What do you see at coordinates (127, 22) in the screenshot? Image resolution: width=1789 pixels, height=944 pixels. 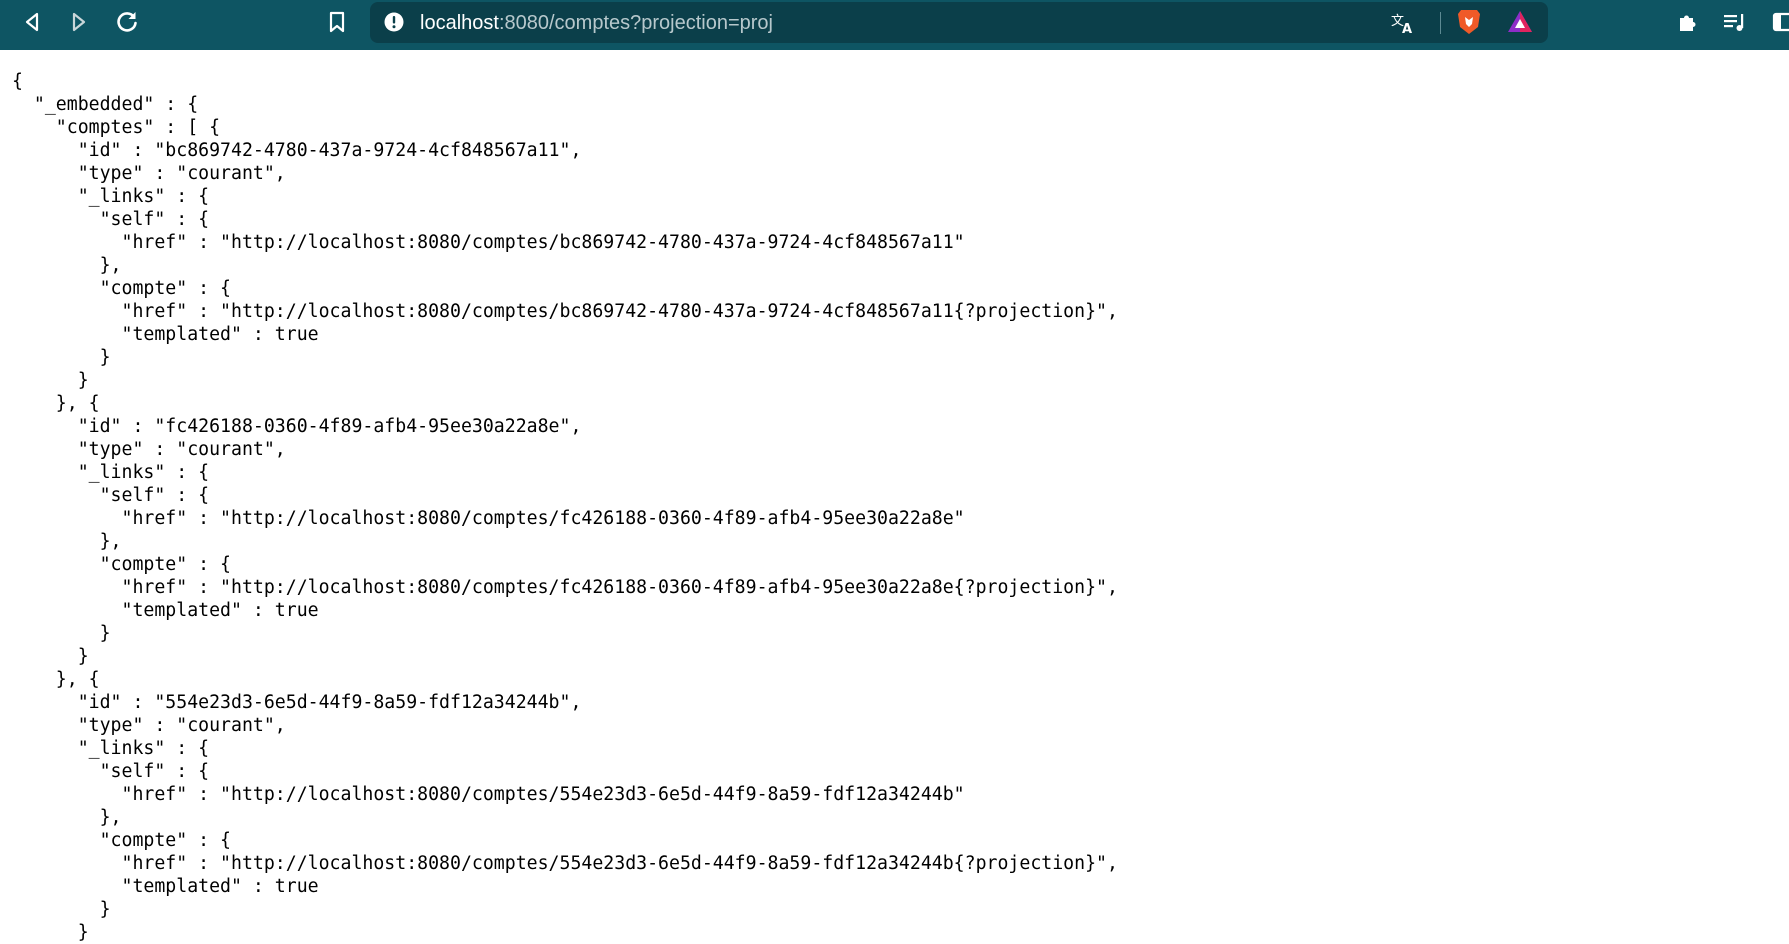 I see `reload-icon` at bounding box center [127, 22].